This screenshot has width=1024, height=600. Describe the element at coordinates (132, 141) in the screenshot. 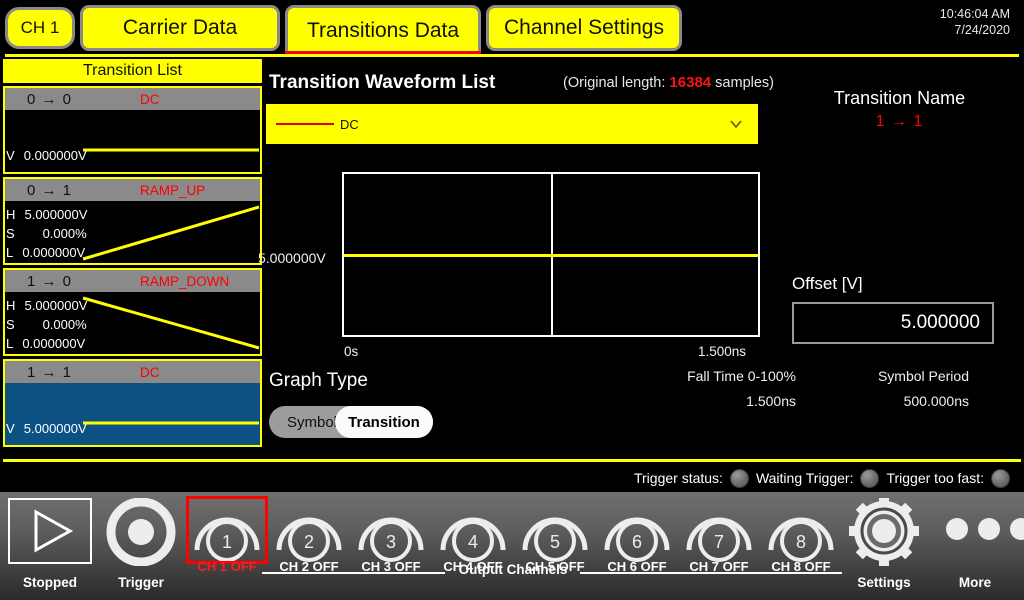

I see `transition-item-body: V 0.000000V` at that location.